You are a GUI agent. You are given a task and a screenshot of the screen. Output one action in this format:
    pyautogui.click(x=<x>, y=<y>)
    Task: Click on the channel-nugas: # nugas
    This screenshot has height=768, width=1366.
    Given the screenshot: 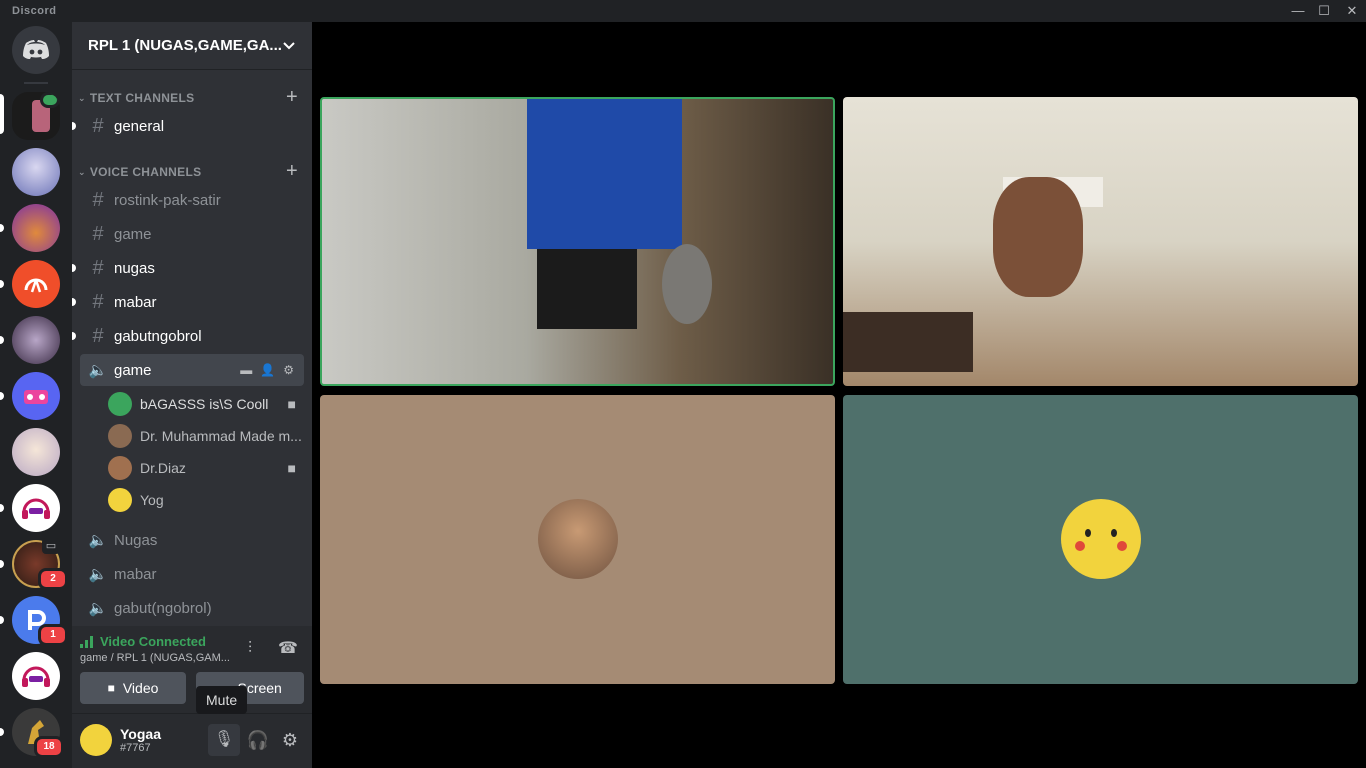 What is the action you would take?
    pyautogui.click(x=192, y=268)
    